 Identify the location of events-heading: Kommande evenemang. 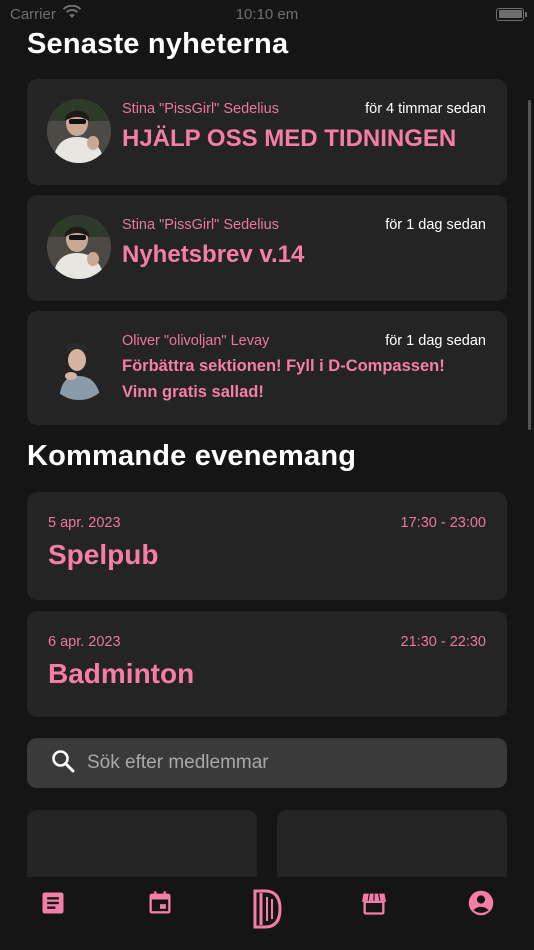
(192, 456).